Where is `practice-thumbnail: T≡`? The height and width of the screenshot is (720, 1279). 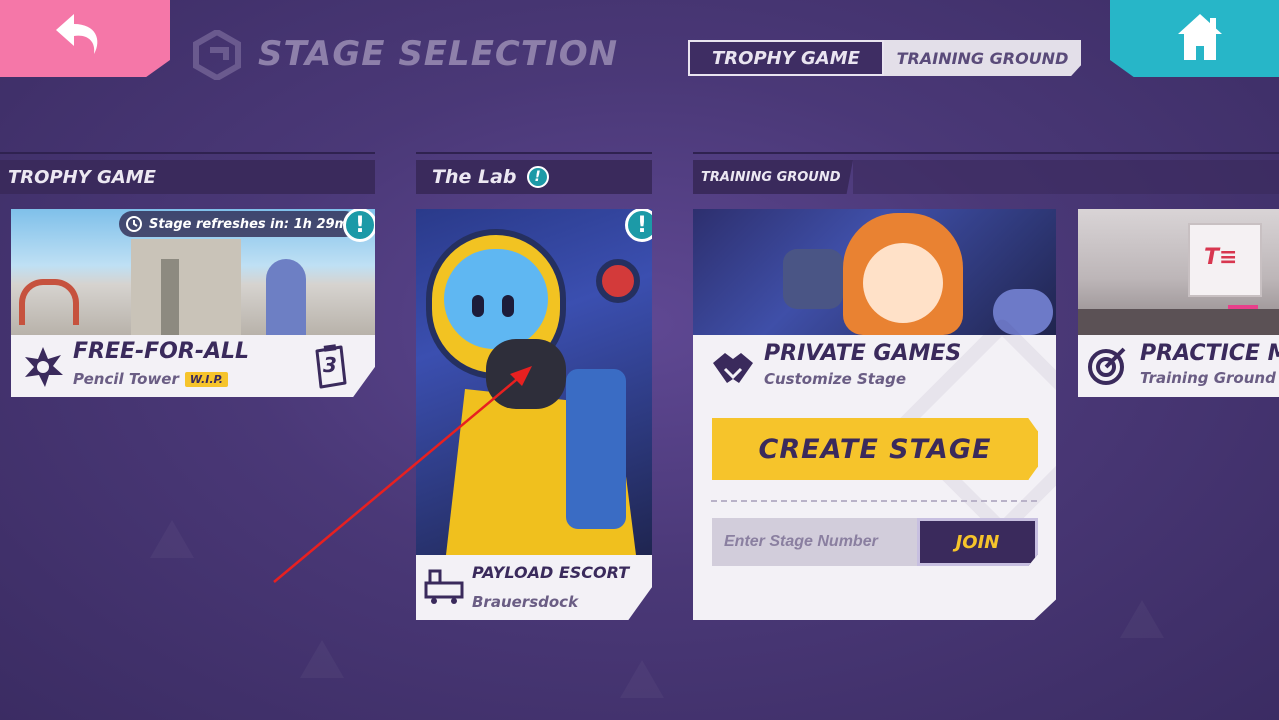
practice-thumbnail: T≡ is located at coordinates (1178, 272).